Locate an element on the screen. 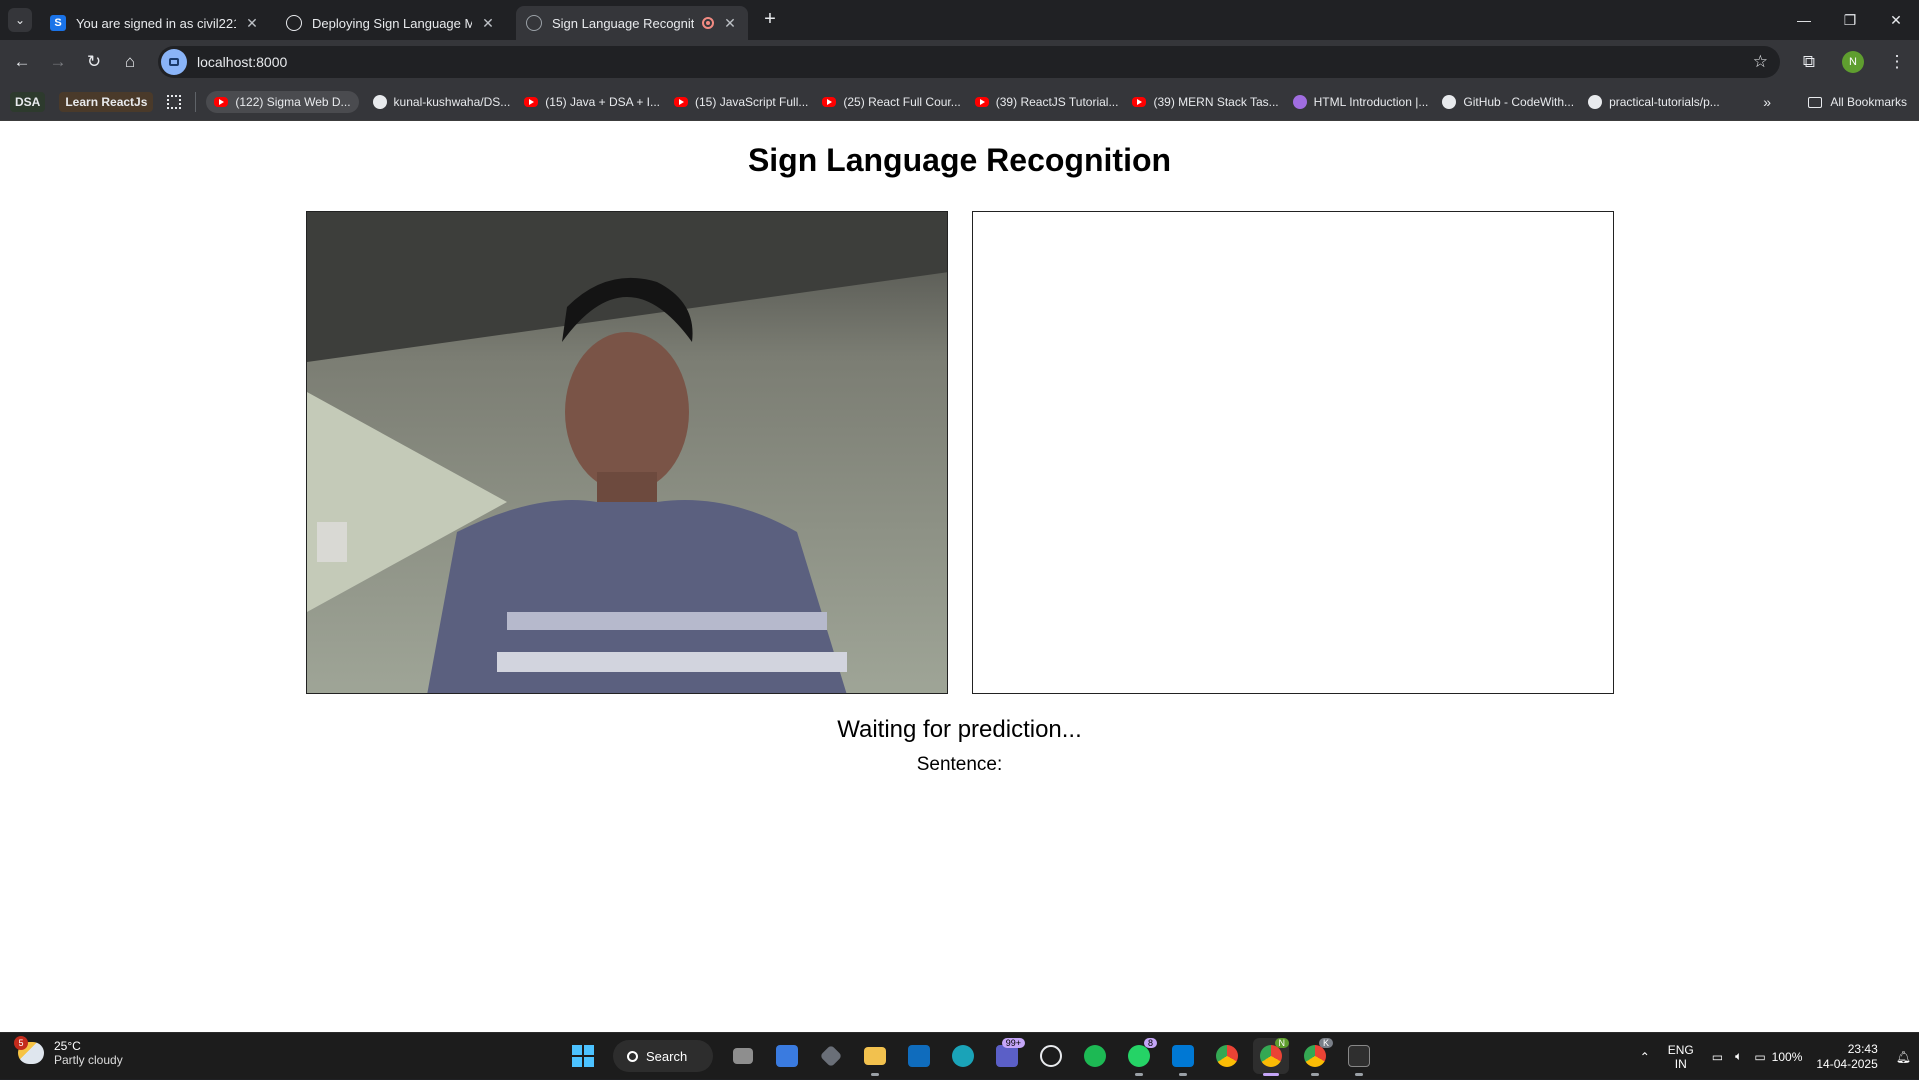 Image resolution: width=1919 pixels, height=1080 pixels. chrome-profile-k-button: K is located at coordinates (1315, 1057).